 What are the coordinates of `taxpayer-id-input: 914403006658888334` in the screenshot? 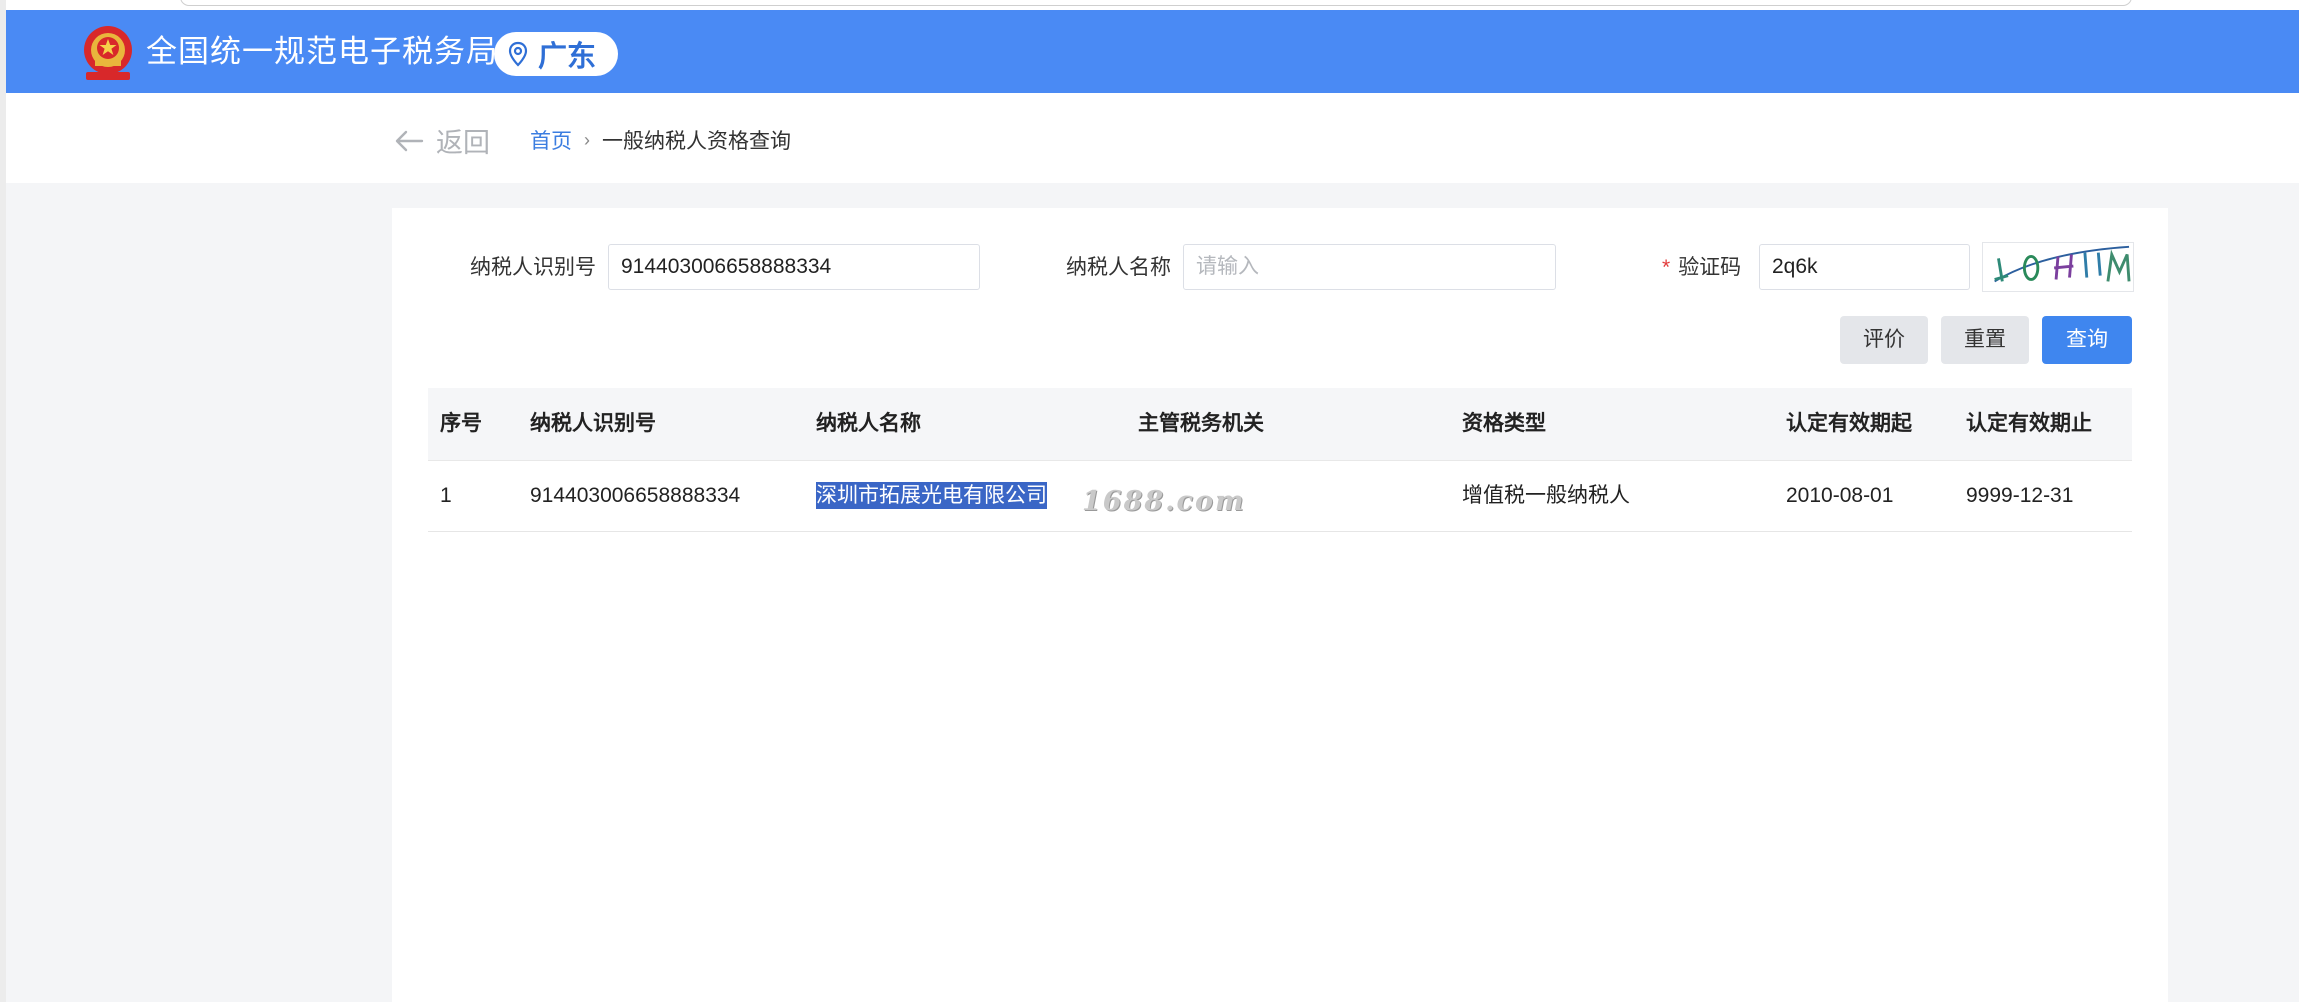 It's located at (794, 267).